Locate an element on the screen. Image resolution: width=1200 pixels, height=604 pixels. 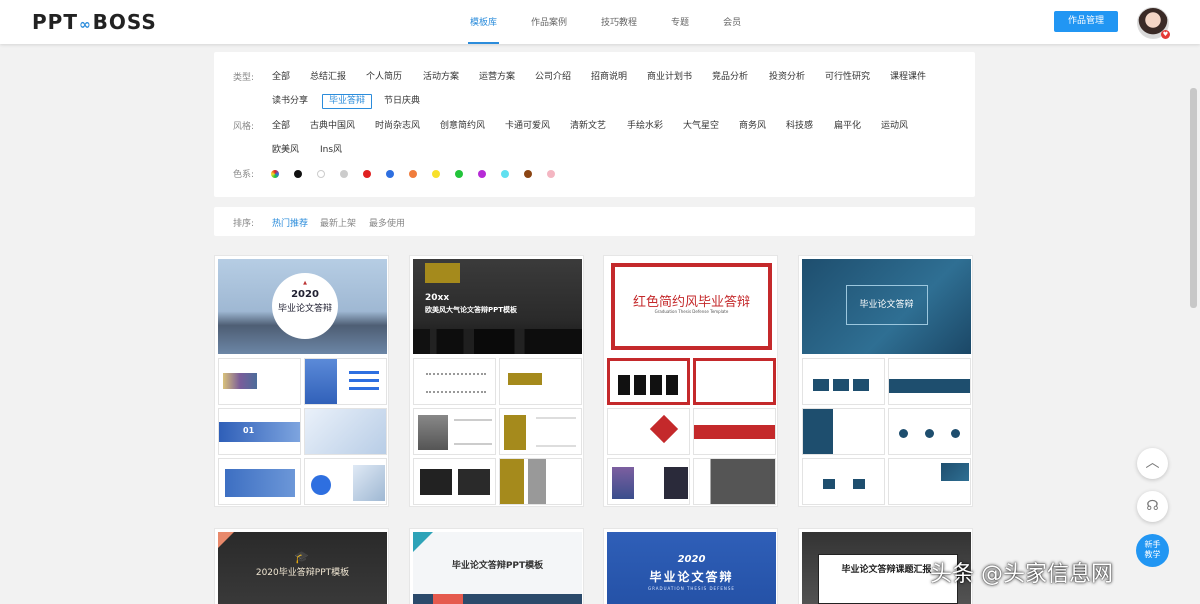
style-option: 商务风 is located at coordinates (752, 126).